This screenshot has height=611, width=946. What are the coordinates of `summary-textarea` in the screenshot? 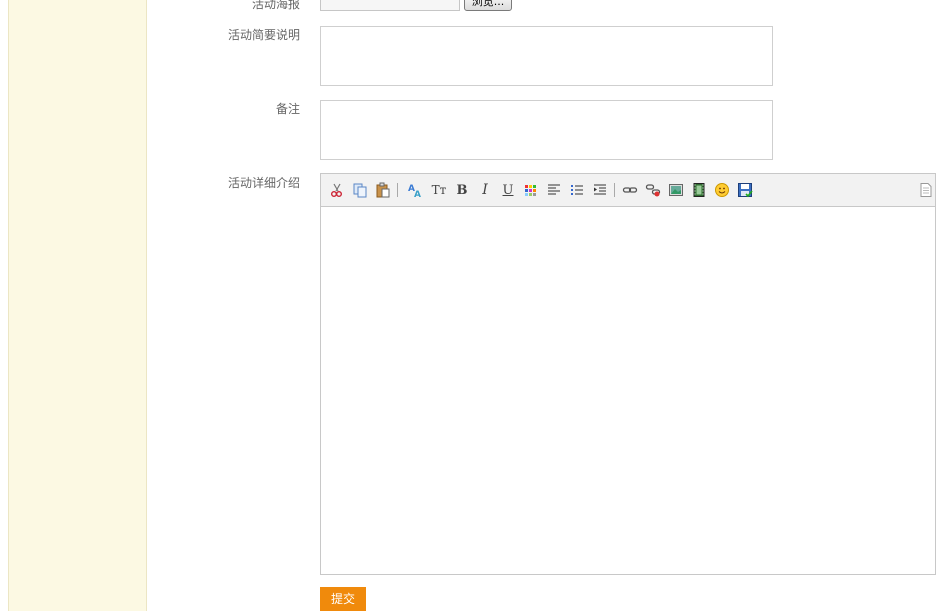 It's located at (546, 56).